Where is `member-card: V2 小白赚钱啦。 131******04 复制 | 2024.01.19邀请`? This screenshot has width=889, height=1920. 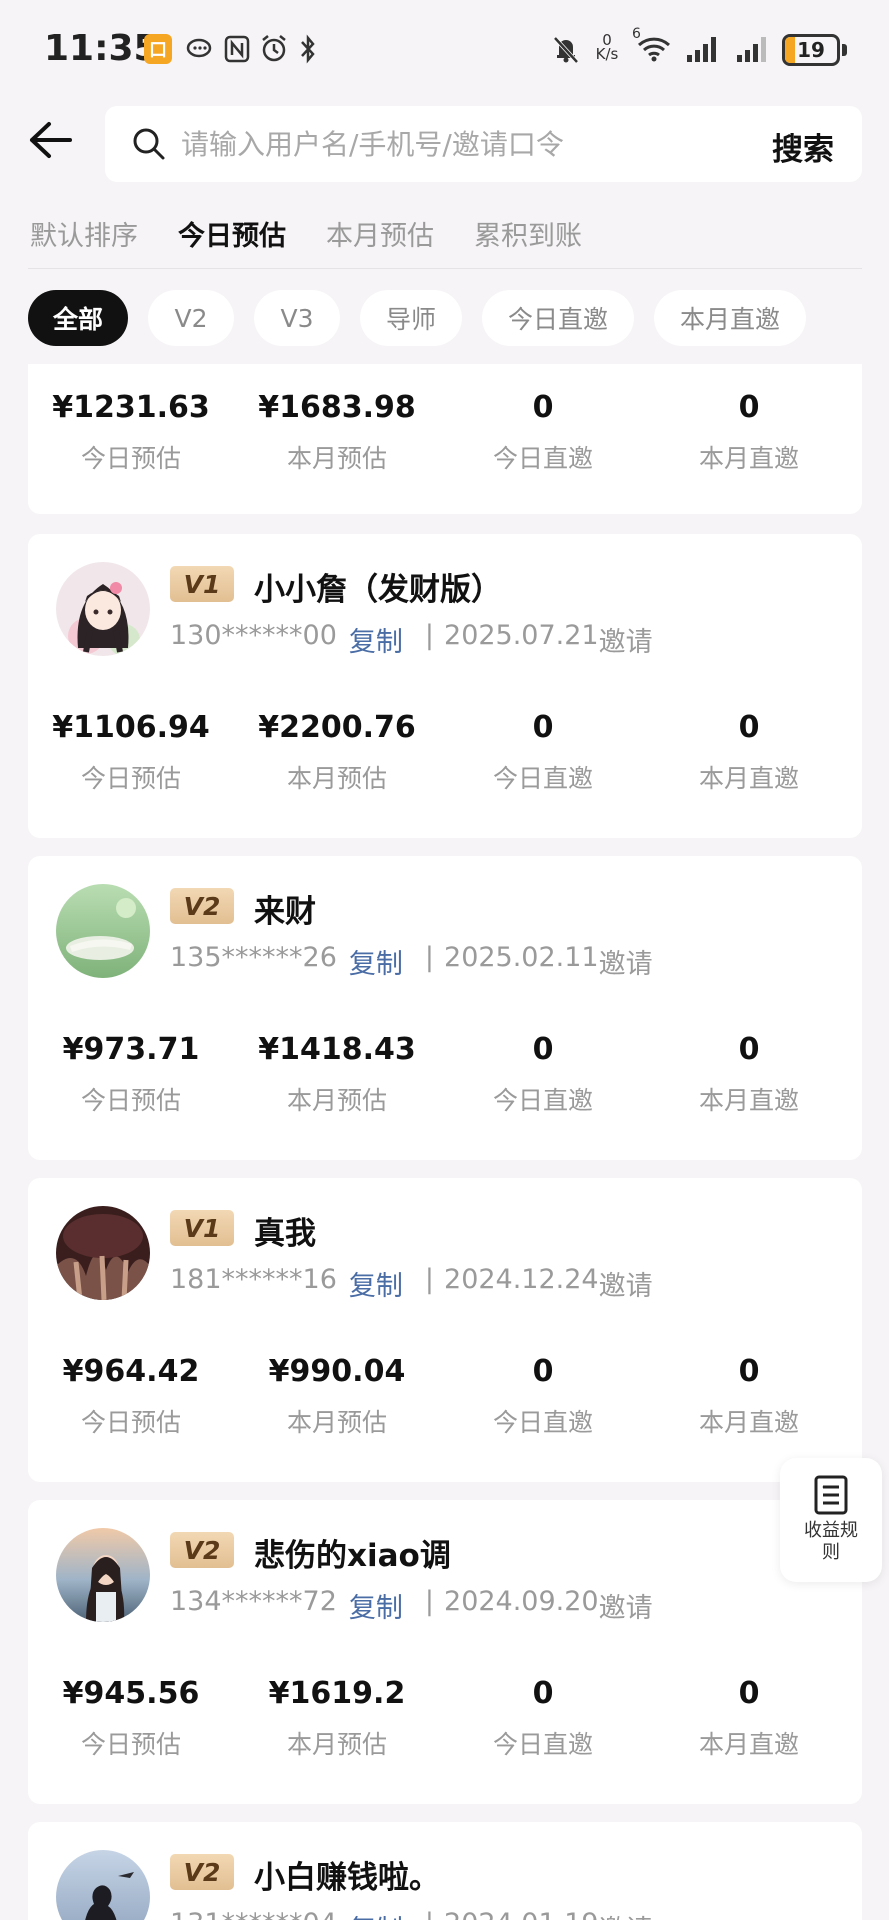 member-card: V2 小白赚钱啦。 131******04 复制 | 2024.01.19邀请 is located at coordinates (445, 1871).